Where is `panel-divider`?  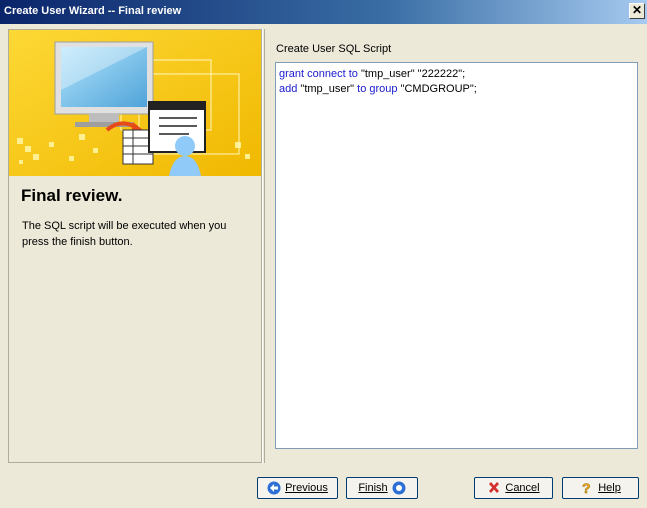
panel-divider is located at coordinates (263, 246).